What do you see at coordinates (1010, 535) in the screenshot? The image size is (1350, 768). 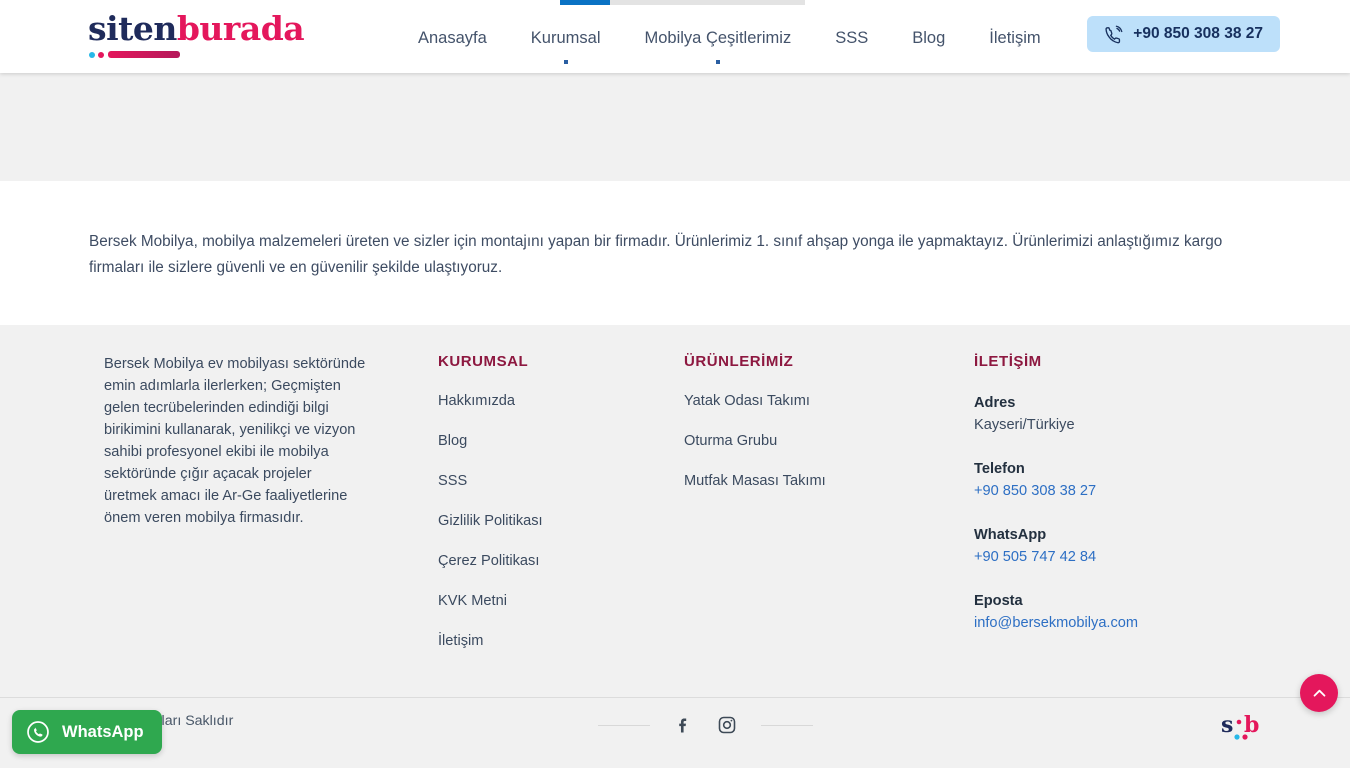 I see `contact-label-whatsapp: WhatsApp` at bounding box center [1010, 535].